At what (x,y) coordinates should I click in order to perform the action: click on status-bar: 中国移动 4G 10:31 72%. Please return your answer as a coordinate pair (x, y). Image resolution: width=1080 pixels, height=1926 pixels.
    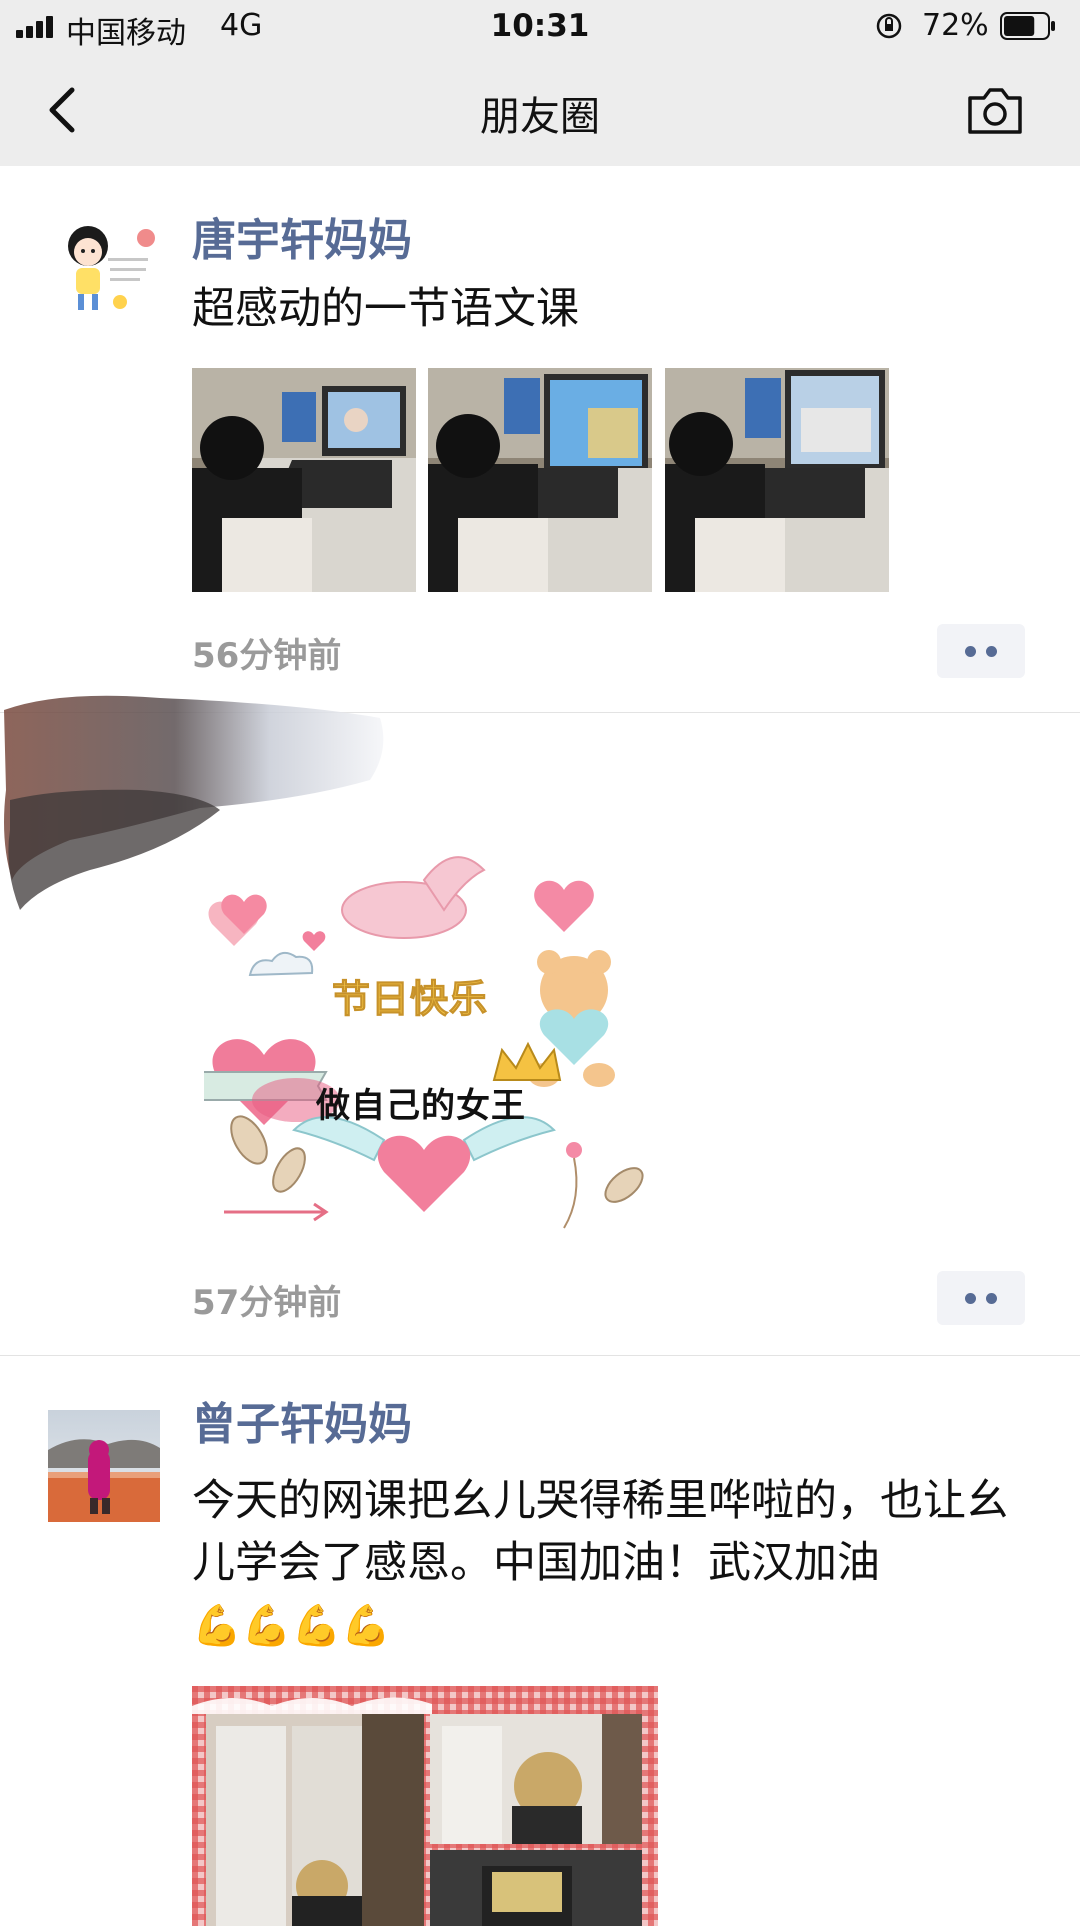
    Looking at the image, I should click on (540, 27).